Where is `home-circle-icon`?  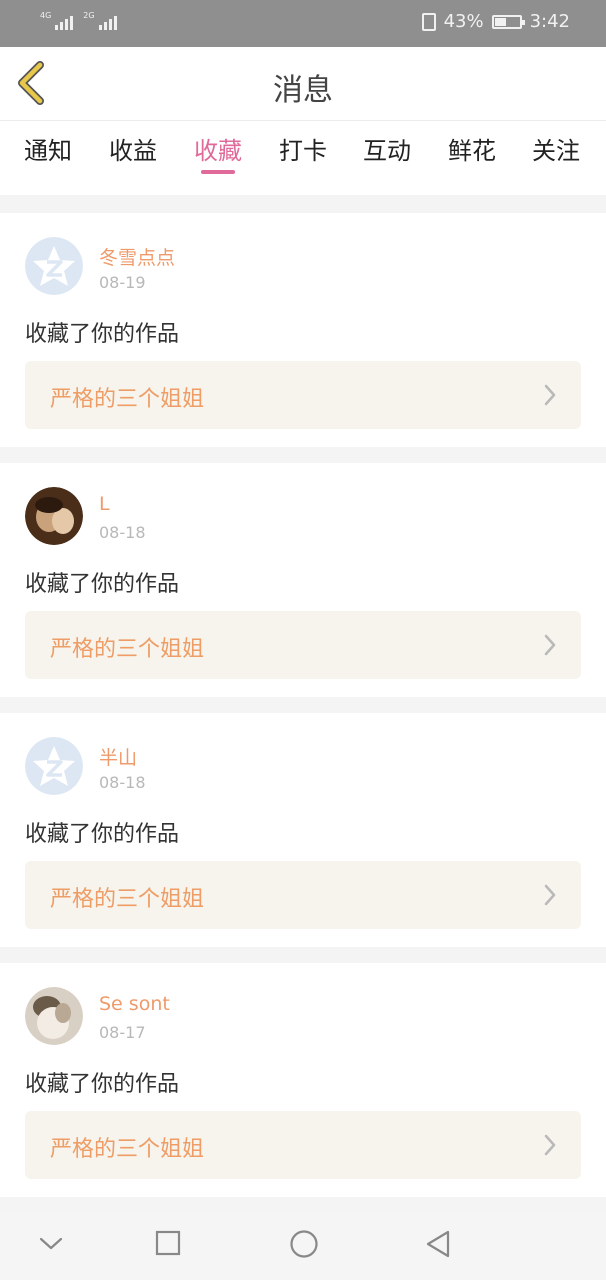
home-circle-icon is located at coordinates (304, 1244).